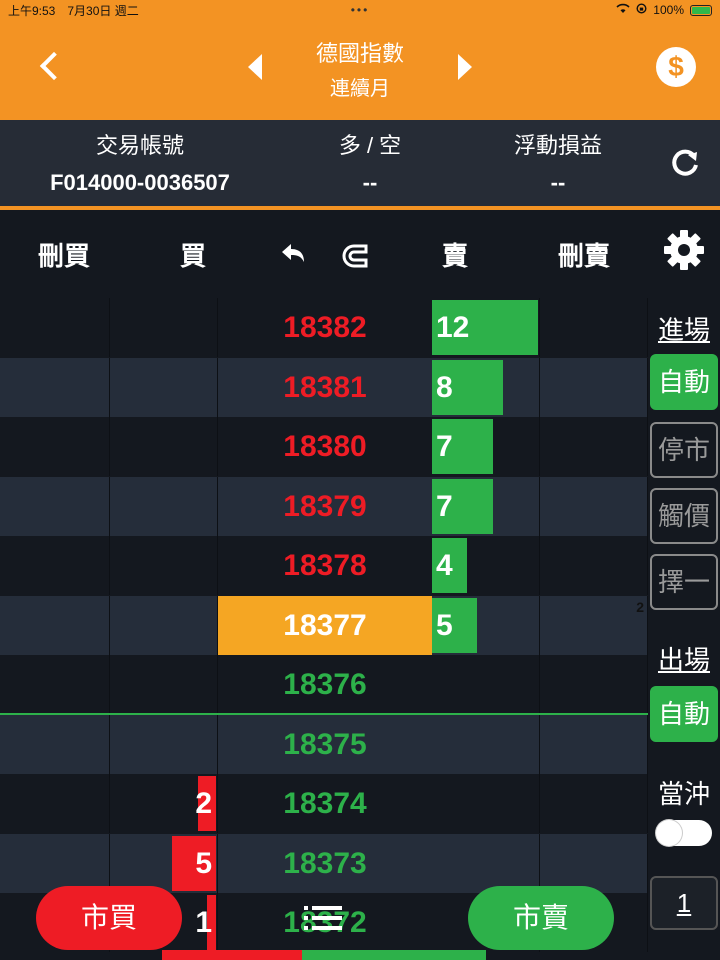  I want to click on ladder-row: 18375, so click(324, 744).